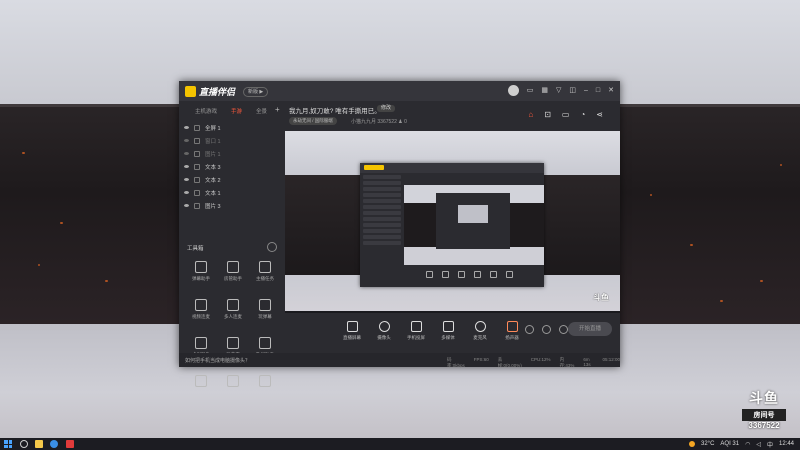 The width and height of the screenshot is (800, 450). I want to click on share-icon: ⋖, so click(599, 114).